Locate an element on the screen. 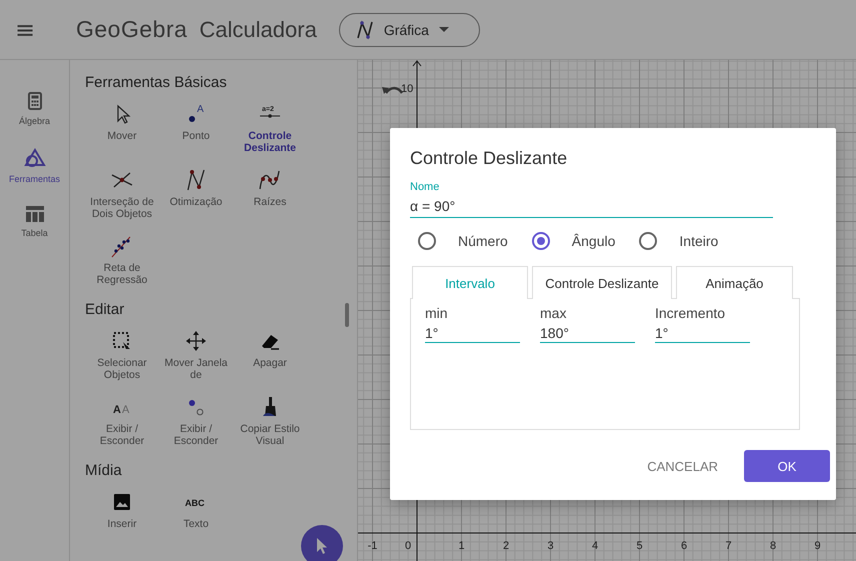 This screenshot has width=856, height=561. tool-button: ABC Texto is located at coordinates (196, 520).